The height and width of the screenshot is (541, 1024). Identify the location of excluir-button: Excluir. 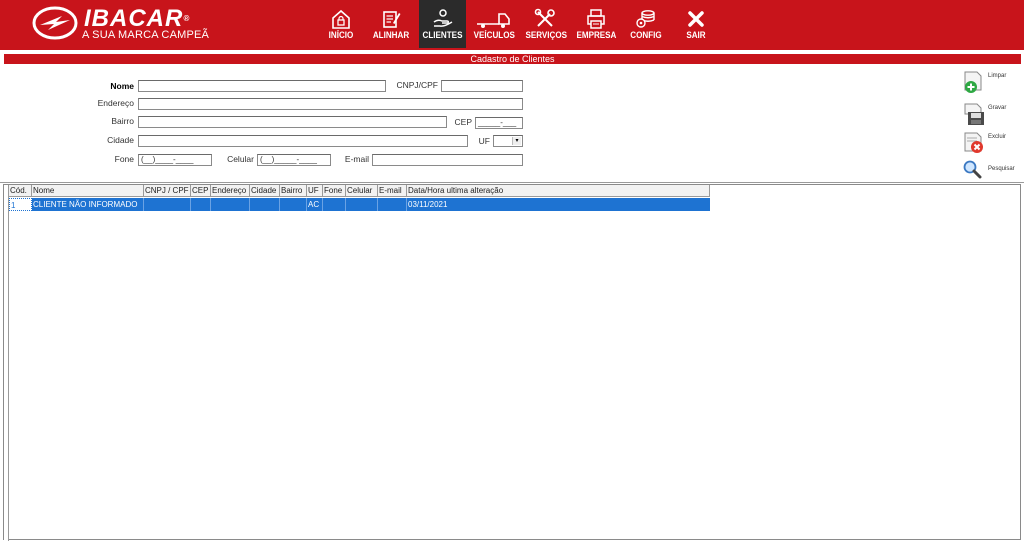
(987, 143).